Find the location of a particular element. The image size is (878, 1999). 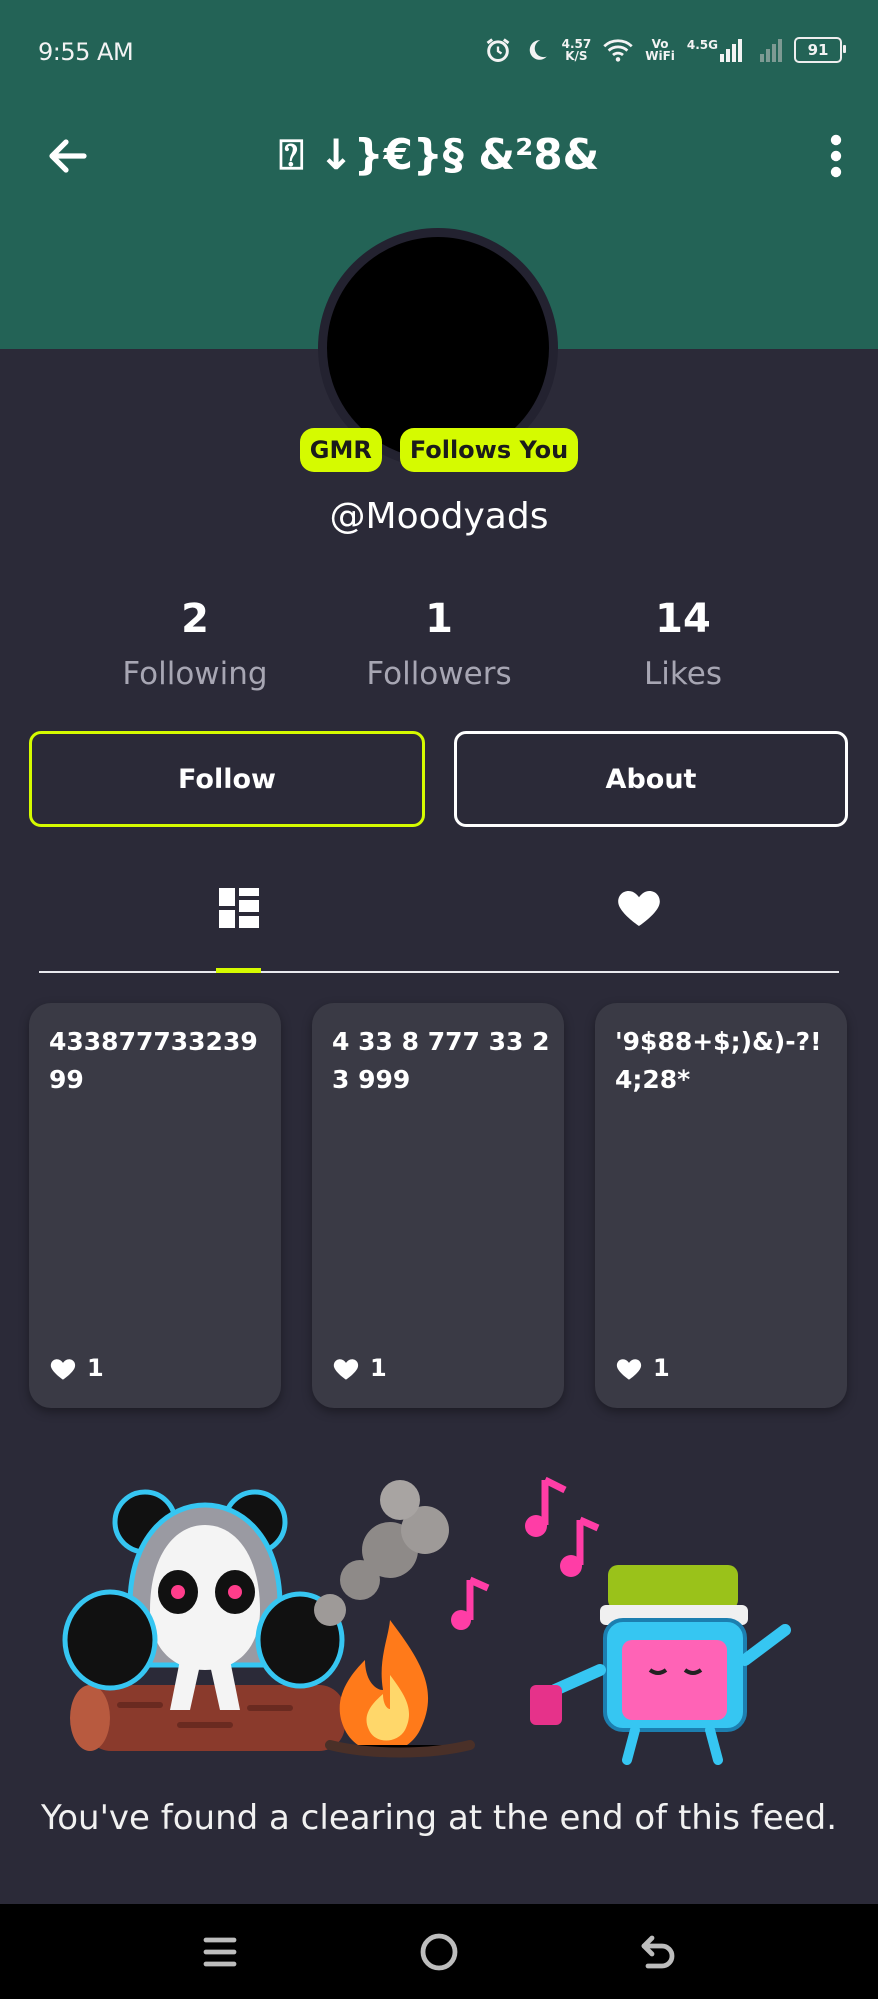

alarm-icon is located at coordinates (497, 50).